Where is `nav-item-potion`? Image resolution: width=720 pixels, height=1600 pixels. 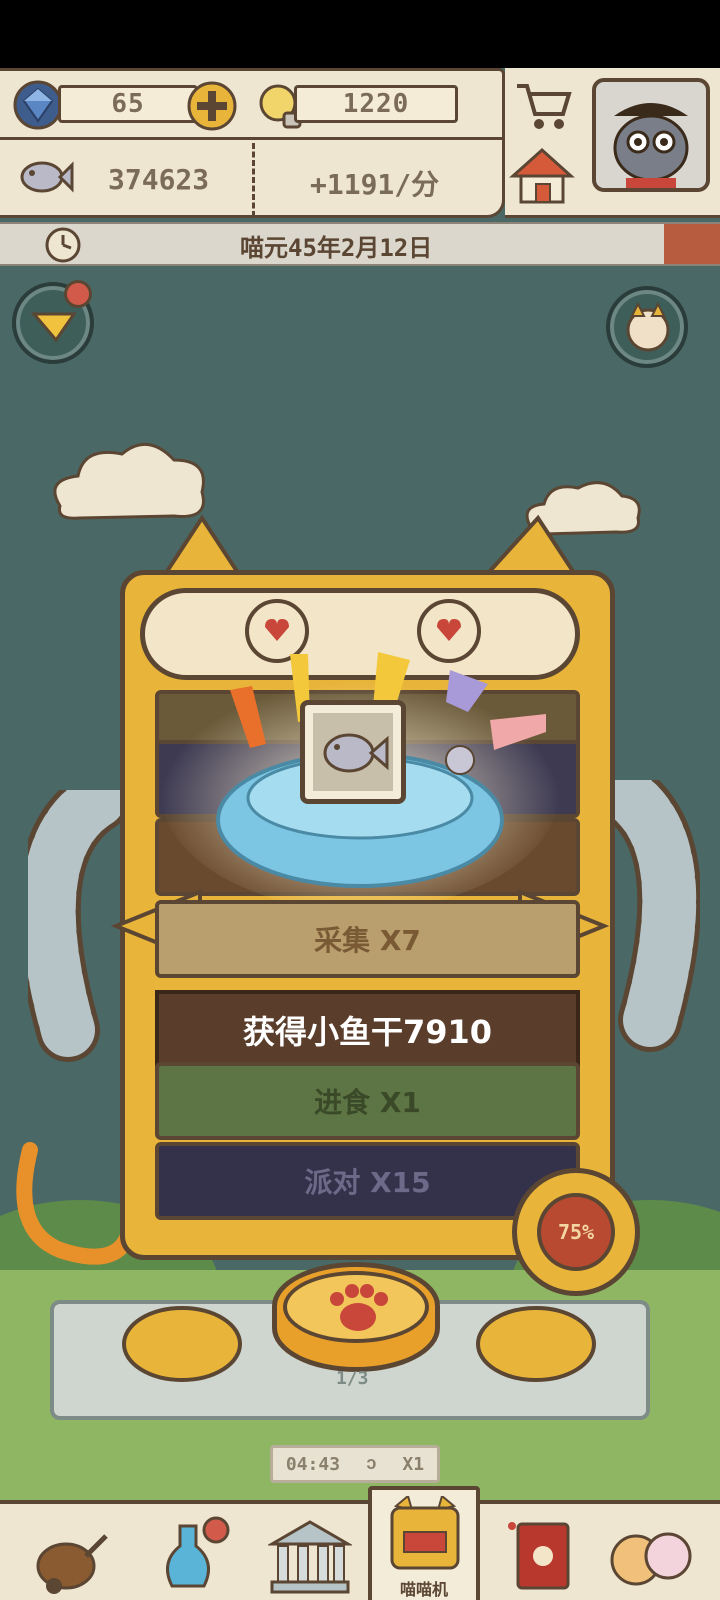 nav-item-potion is located at coordinates (188, 1556).